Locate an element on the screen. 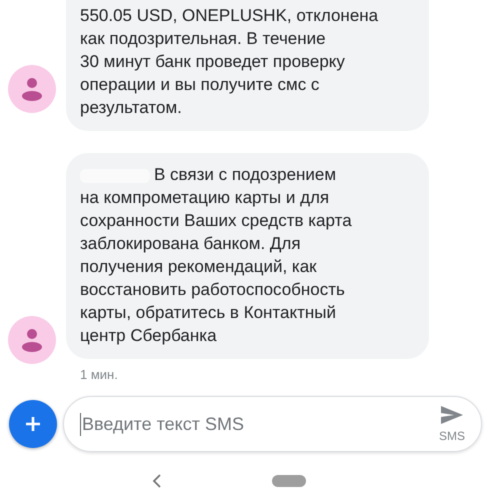 This screenshot has height=500, width=488. add-button is located at coordinates (33, 424).